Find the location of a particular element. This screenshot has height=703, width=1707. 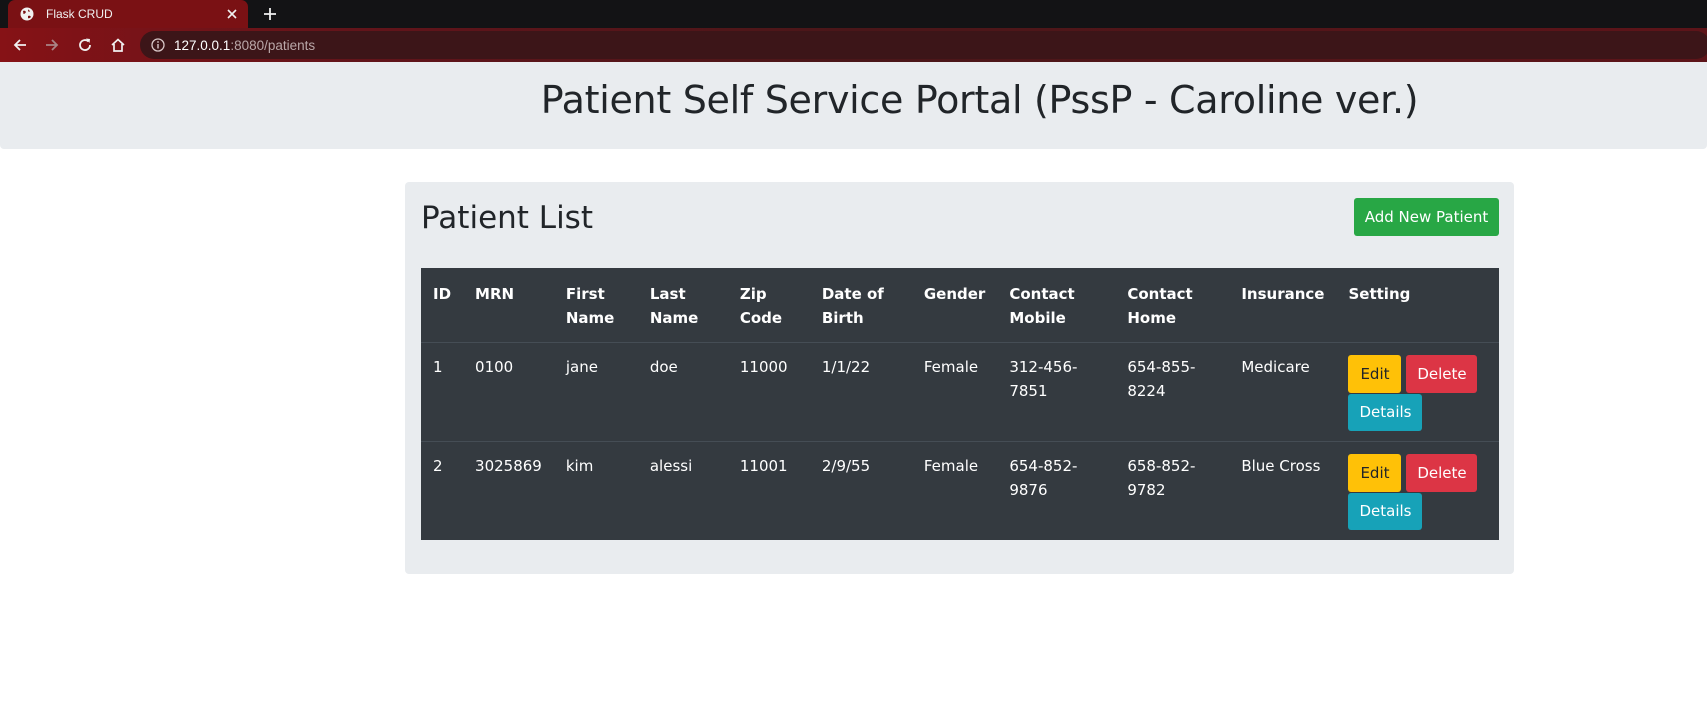

column-header-mrn: MRN is located at coordinates (508, 305).